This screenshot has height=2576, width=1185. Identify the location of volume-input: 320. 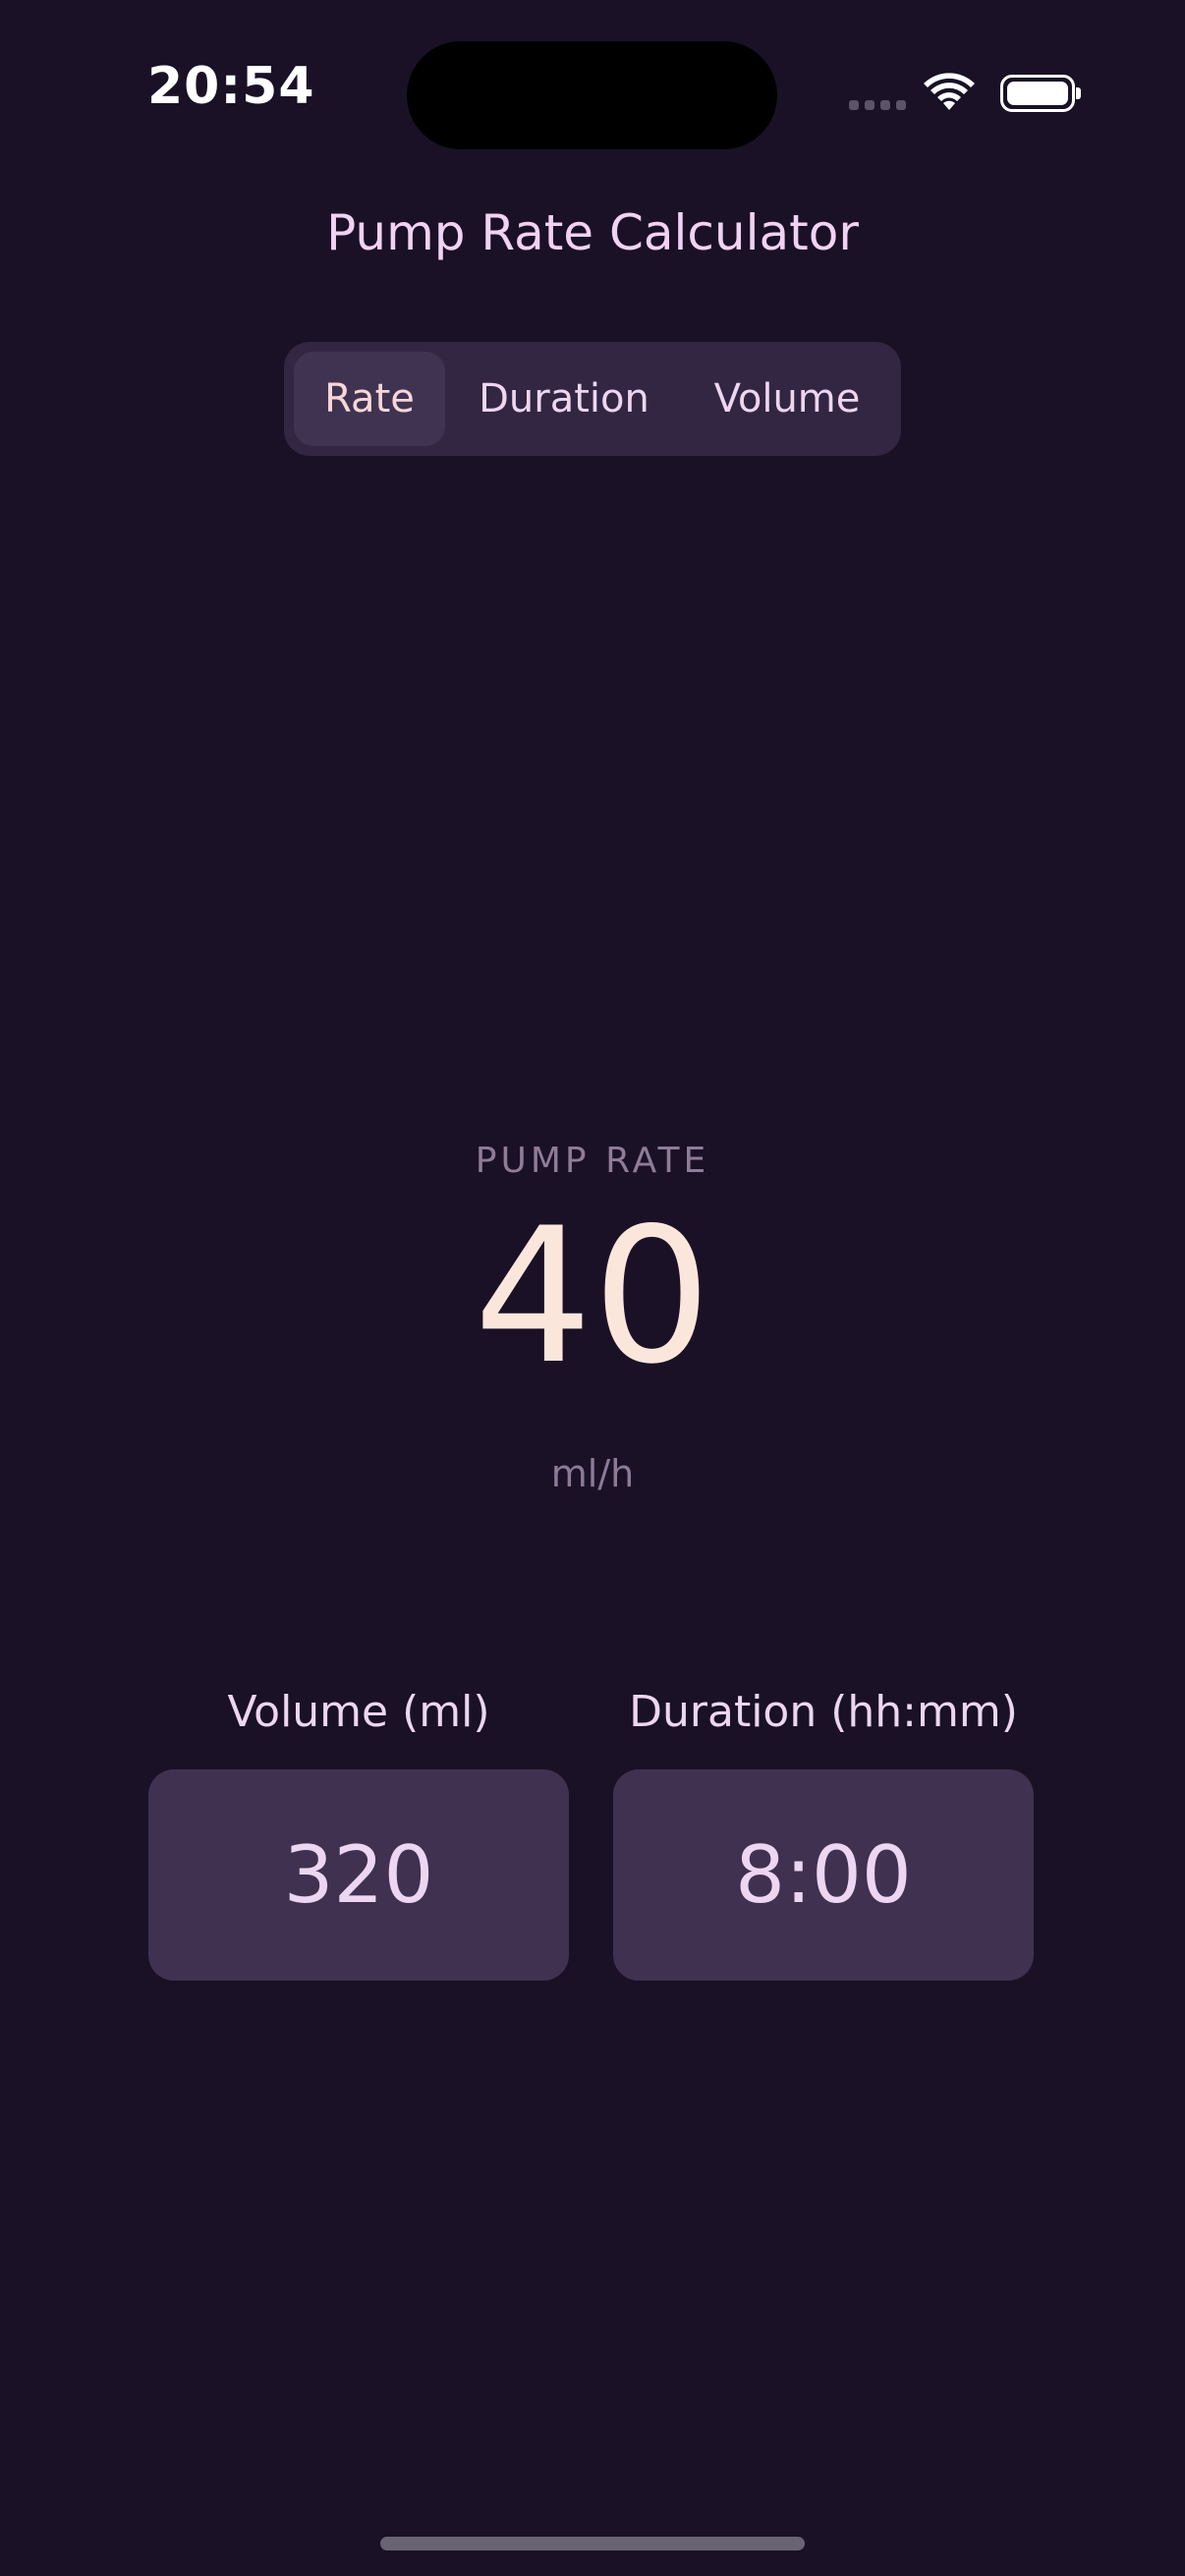
(358, 1875).